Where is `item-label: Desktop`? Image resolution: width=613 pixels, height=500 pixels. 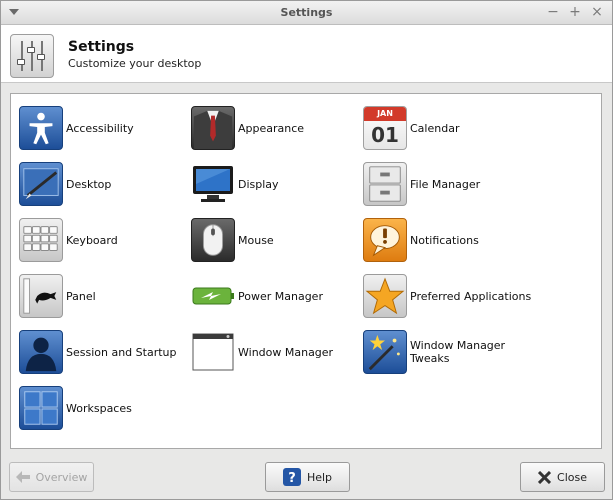
item-label: Desktop is located at coordinates (89, 184).